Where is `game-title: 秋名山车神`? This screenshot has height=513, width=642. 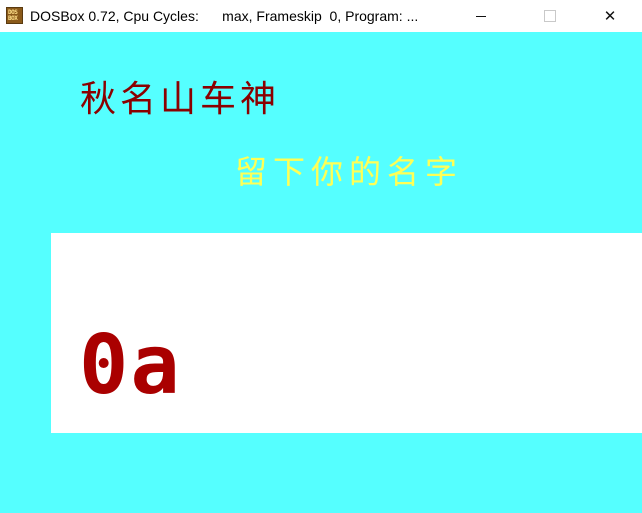 game-title: 秋名山车神 is located at coordinates (180, 99).